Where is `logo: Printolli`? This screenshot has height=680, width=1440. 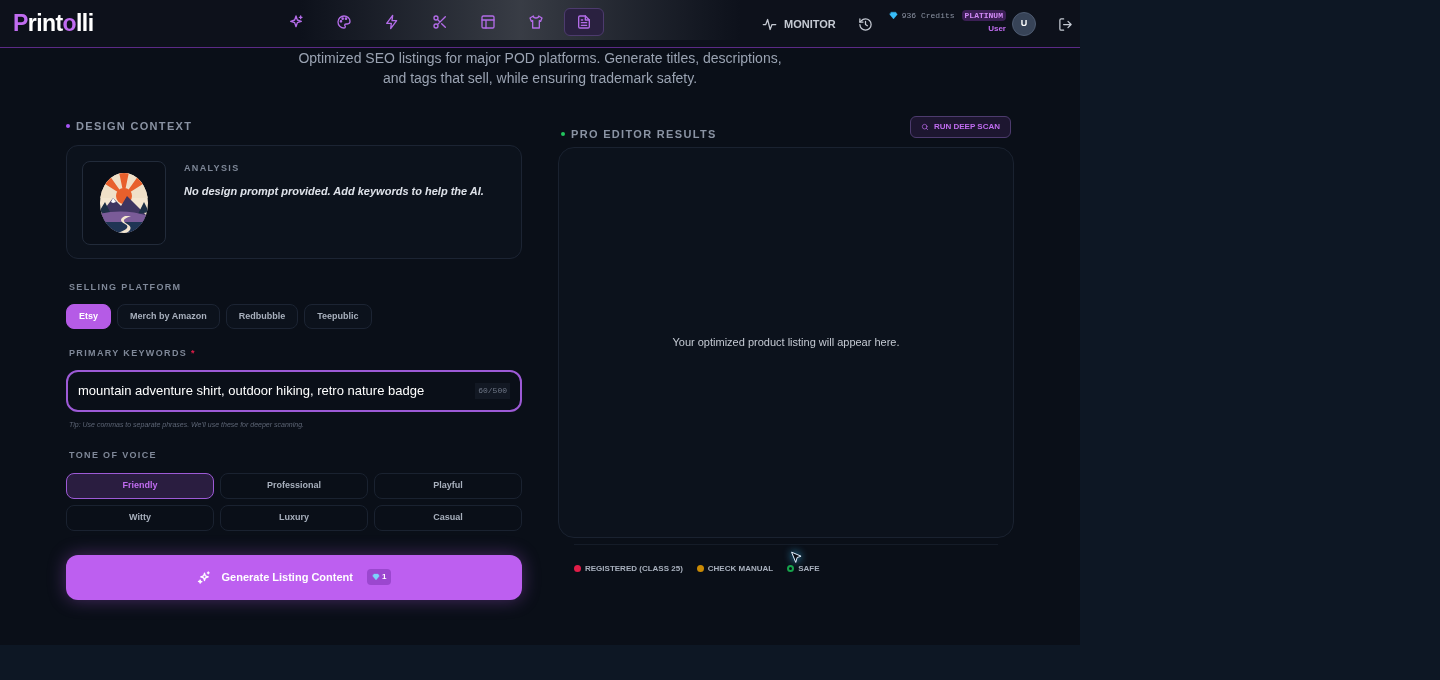
logo: Printolli is located at coordinates (53, 24).